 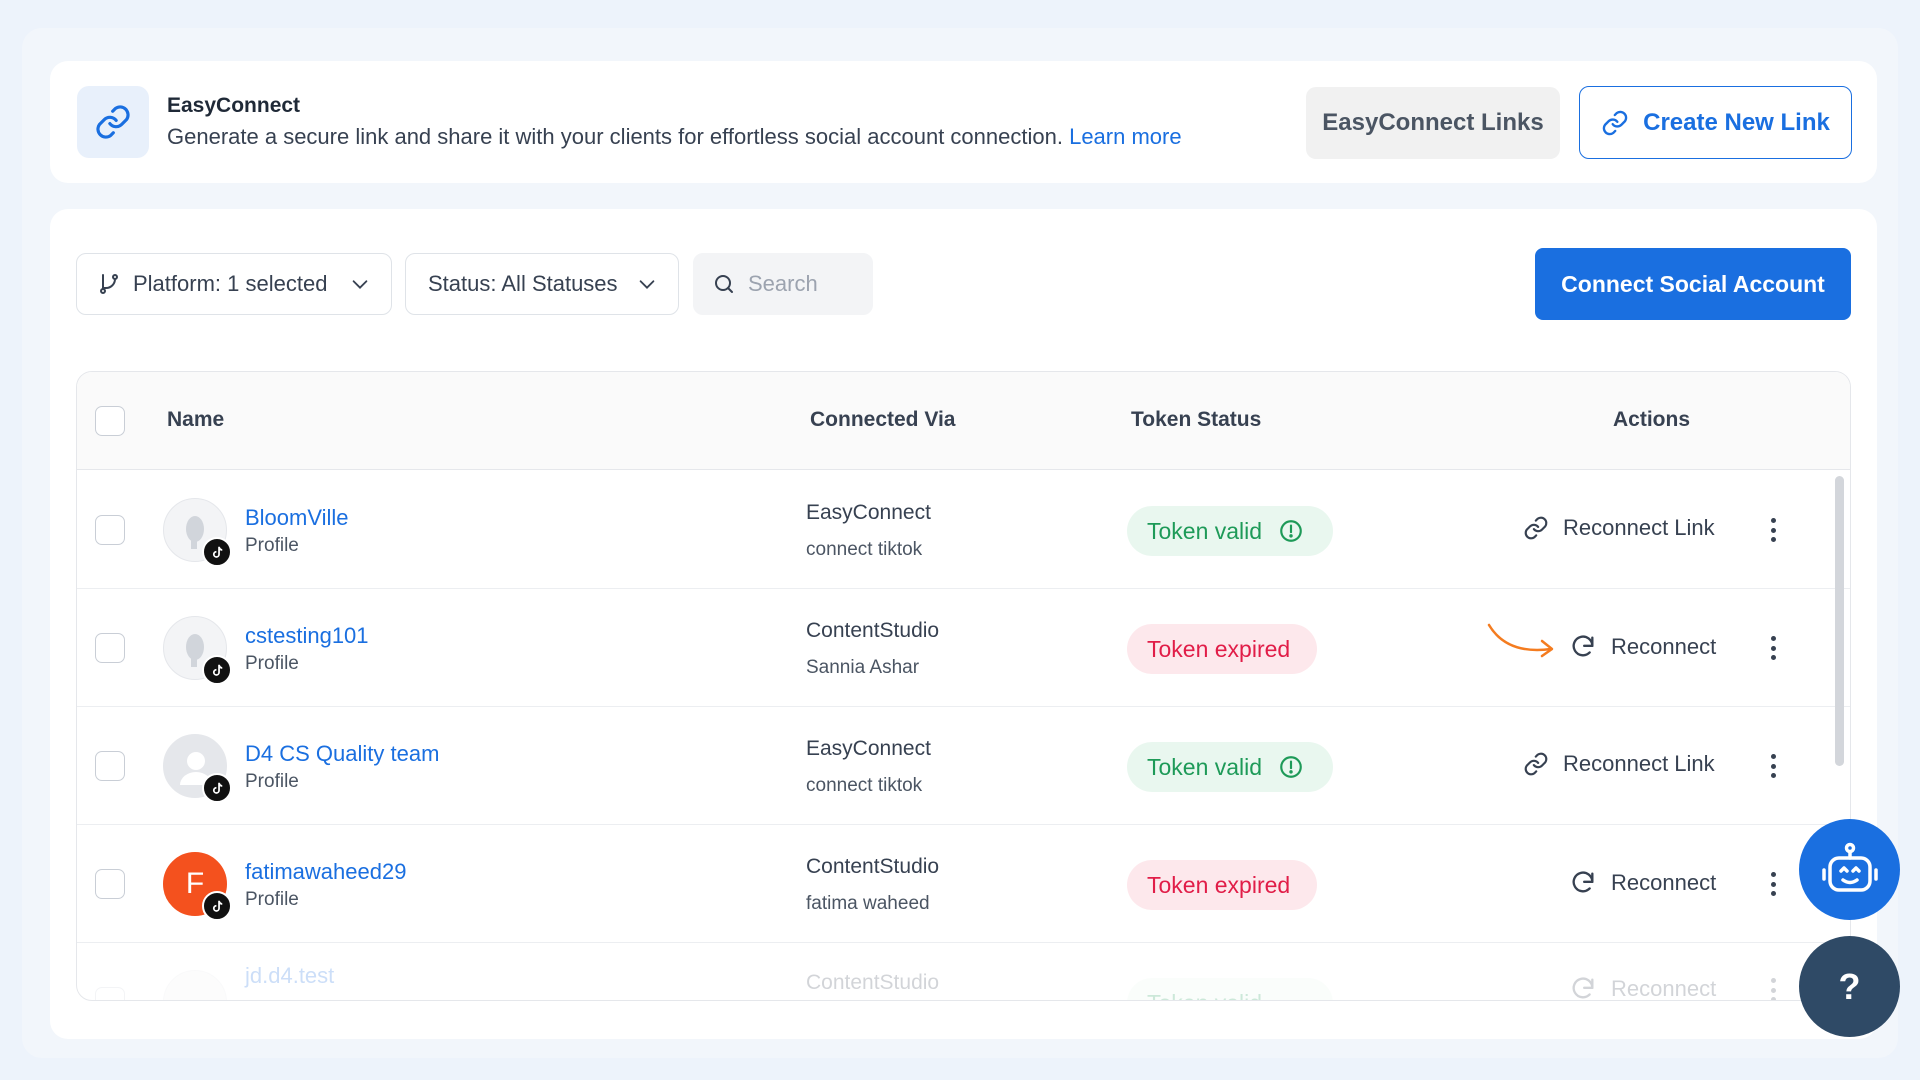 I want to click on avatar: F, so click(x=197, y=886).